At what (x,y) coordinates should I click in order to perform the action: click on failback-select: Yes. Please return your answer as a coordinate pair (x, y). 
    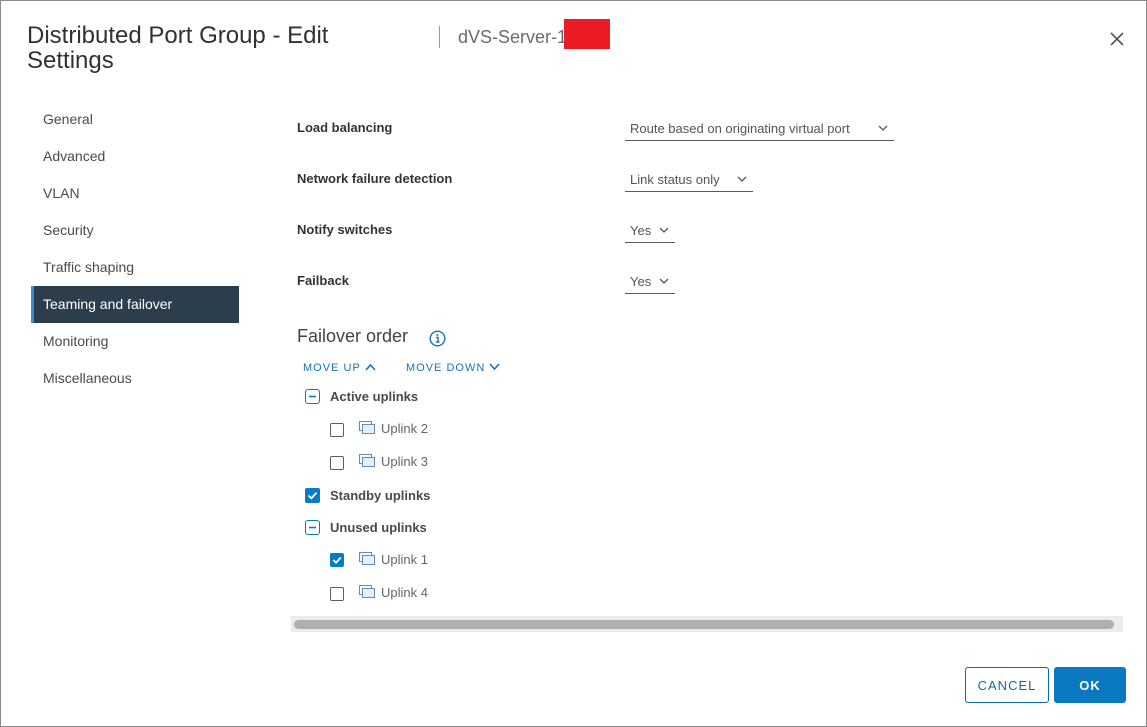
    Looking at the image, I should click on (650, 283).